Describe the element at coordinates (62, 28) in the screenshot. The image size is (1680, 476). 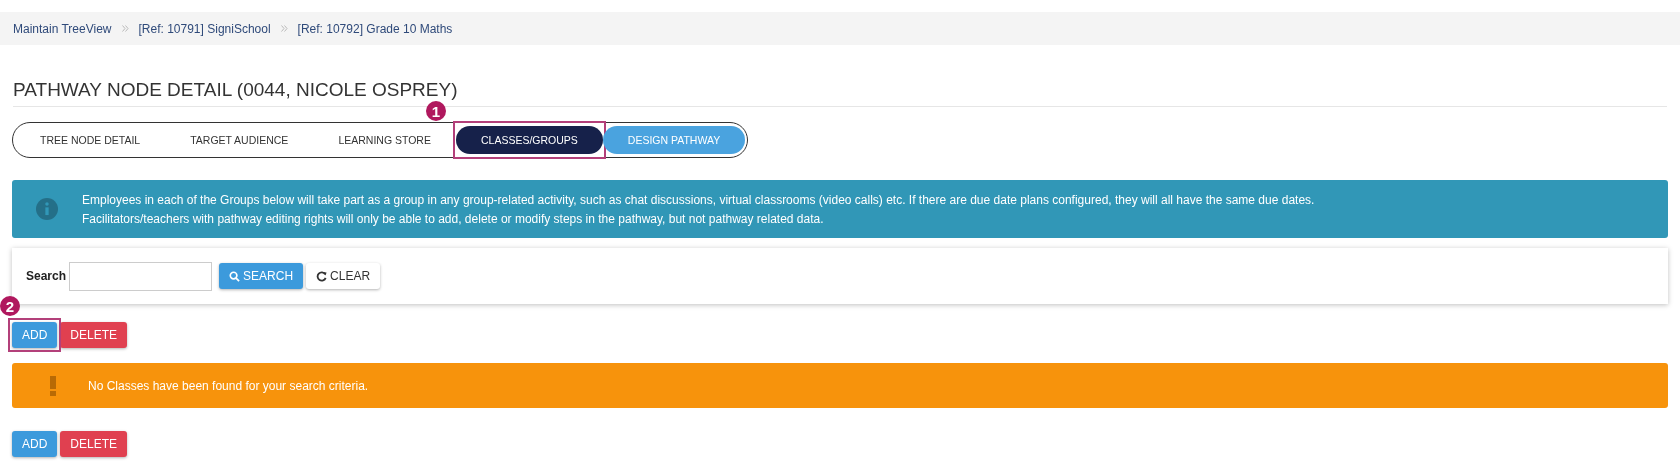
I see `breadcrumb-link: Maintain TreeView` at that location.